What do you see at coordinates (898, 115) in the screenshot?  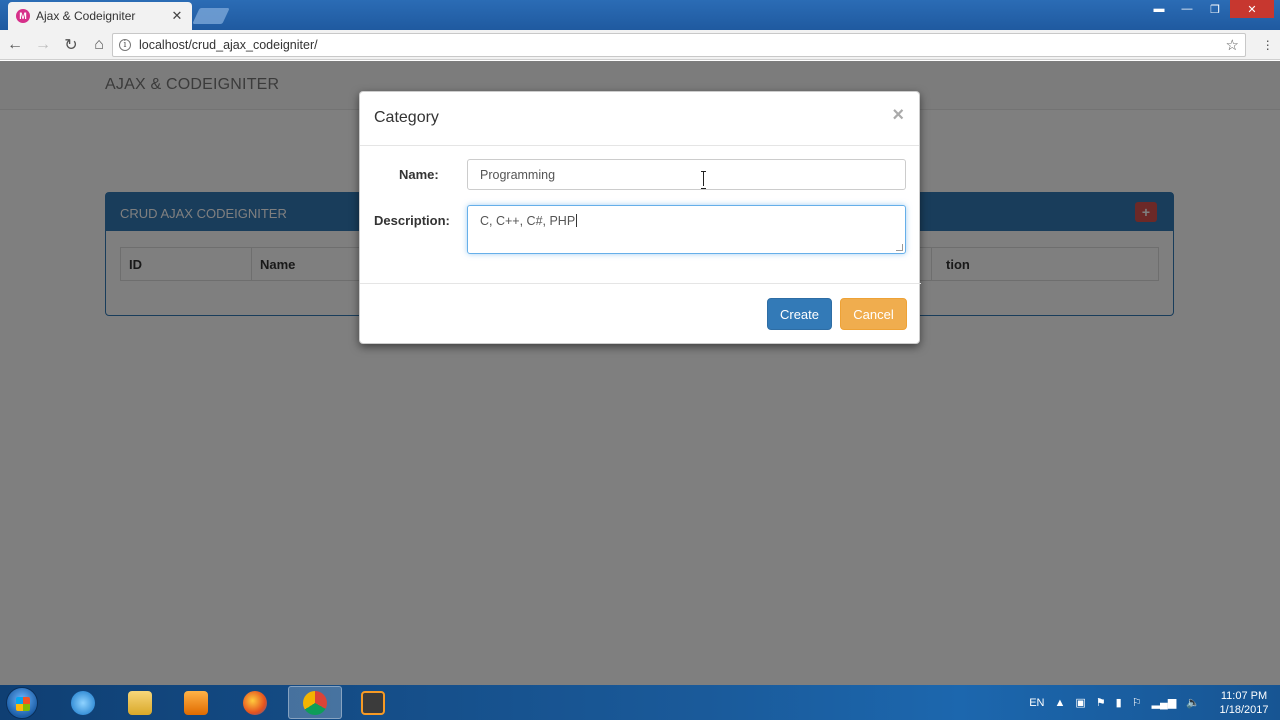 I see `close-icon: ×` at bounding box center [898, 115].